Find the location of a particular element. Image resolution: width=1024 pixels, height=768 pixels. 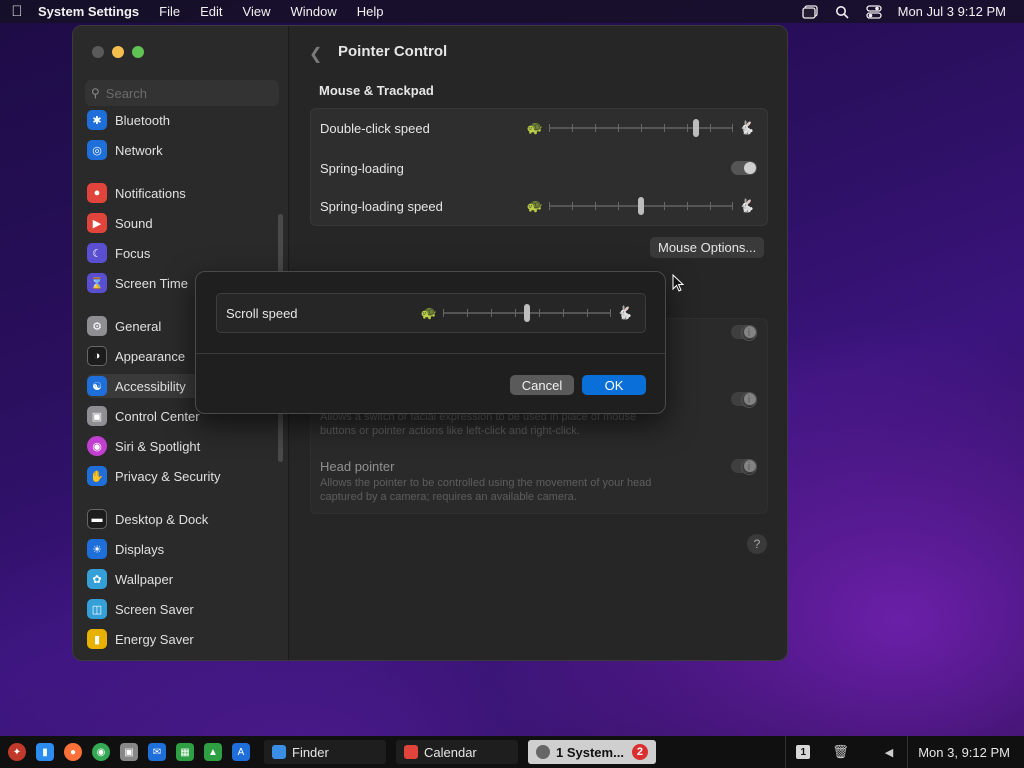

sidebar-item-desktop-dock: ▬ Desktop & Dock is located at coordinates (182, 519).